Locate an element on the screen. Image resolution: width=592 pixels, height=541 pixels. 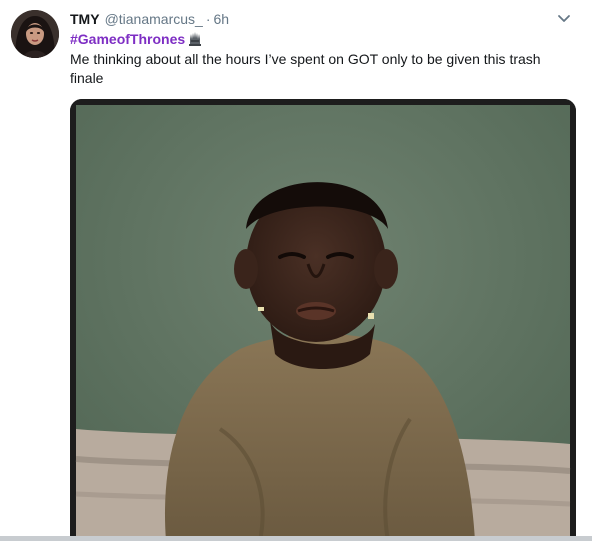
bottom-divider is located at coordinates (296, 538).